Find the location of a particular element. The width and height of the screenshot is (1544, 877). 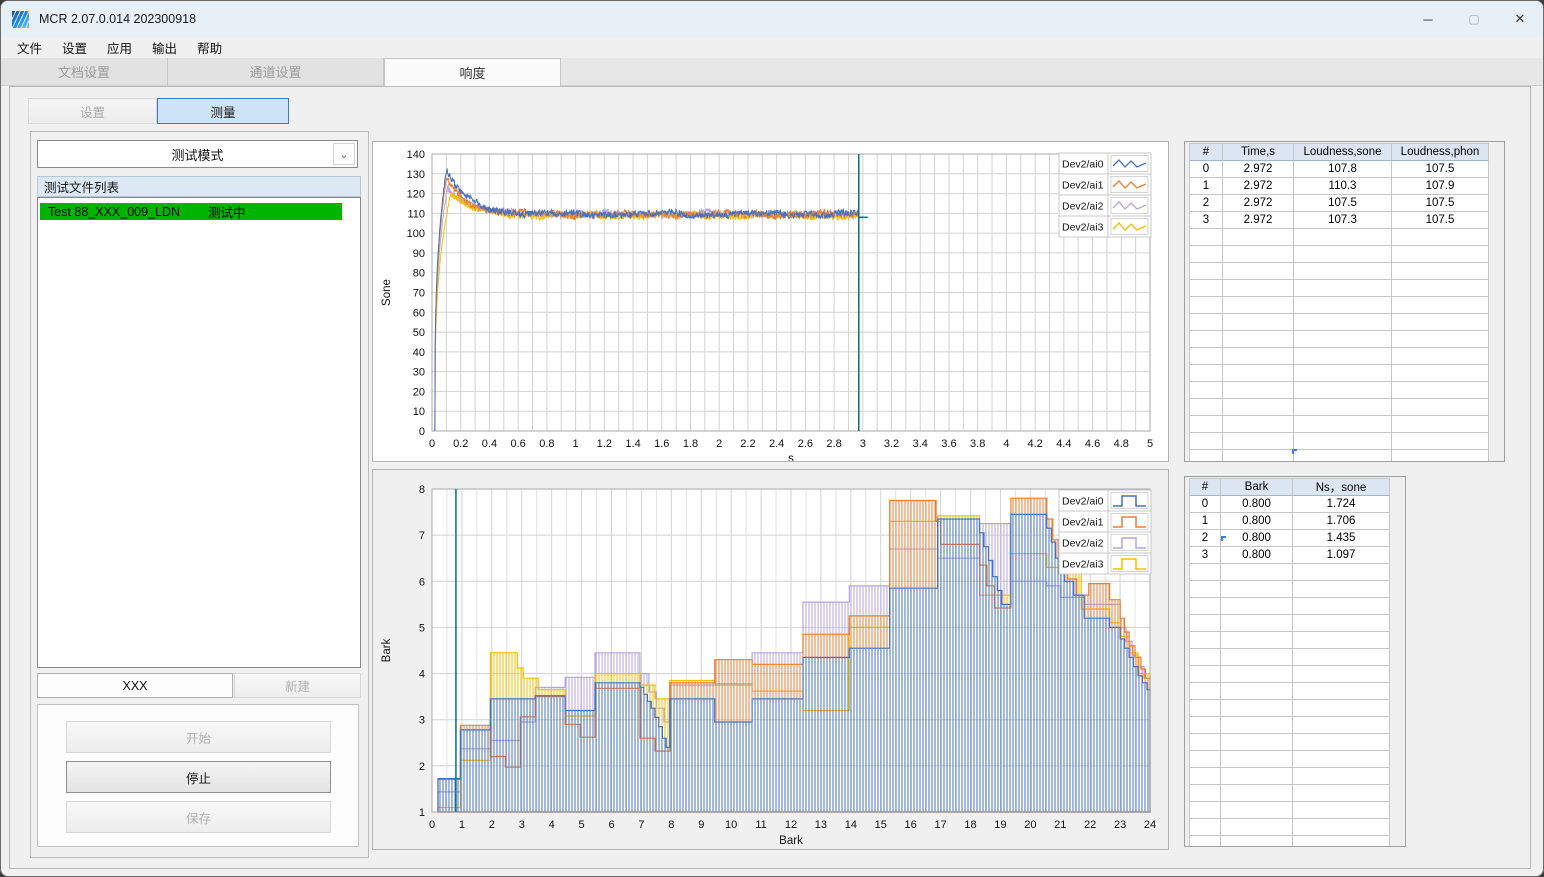

svg-text: 0.6 is located at coordinates (518, 444).